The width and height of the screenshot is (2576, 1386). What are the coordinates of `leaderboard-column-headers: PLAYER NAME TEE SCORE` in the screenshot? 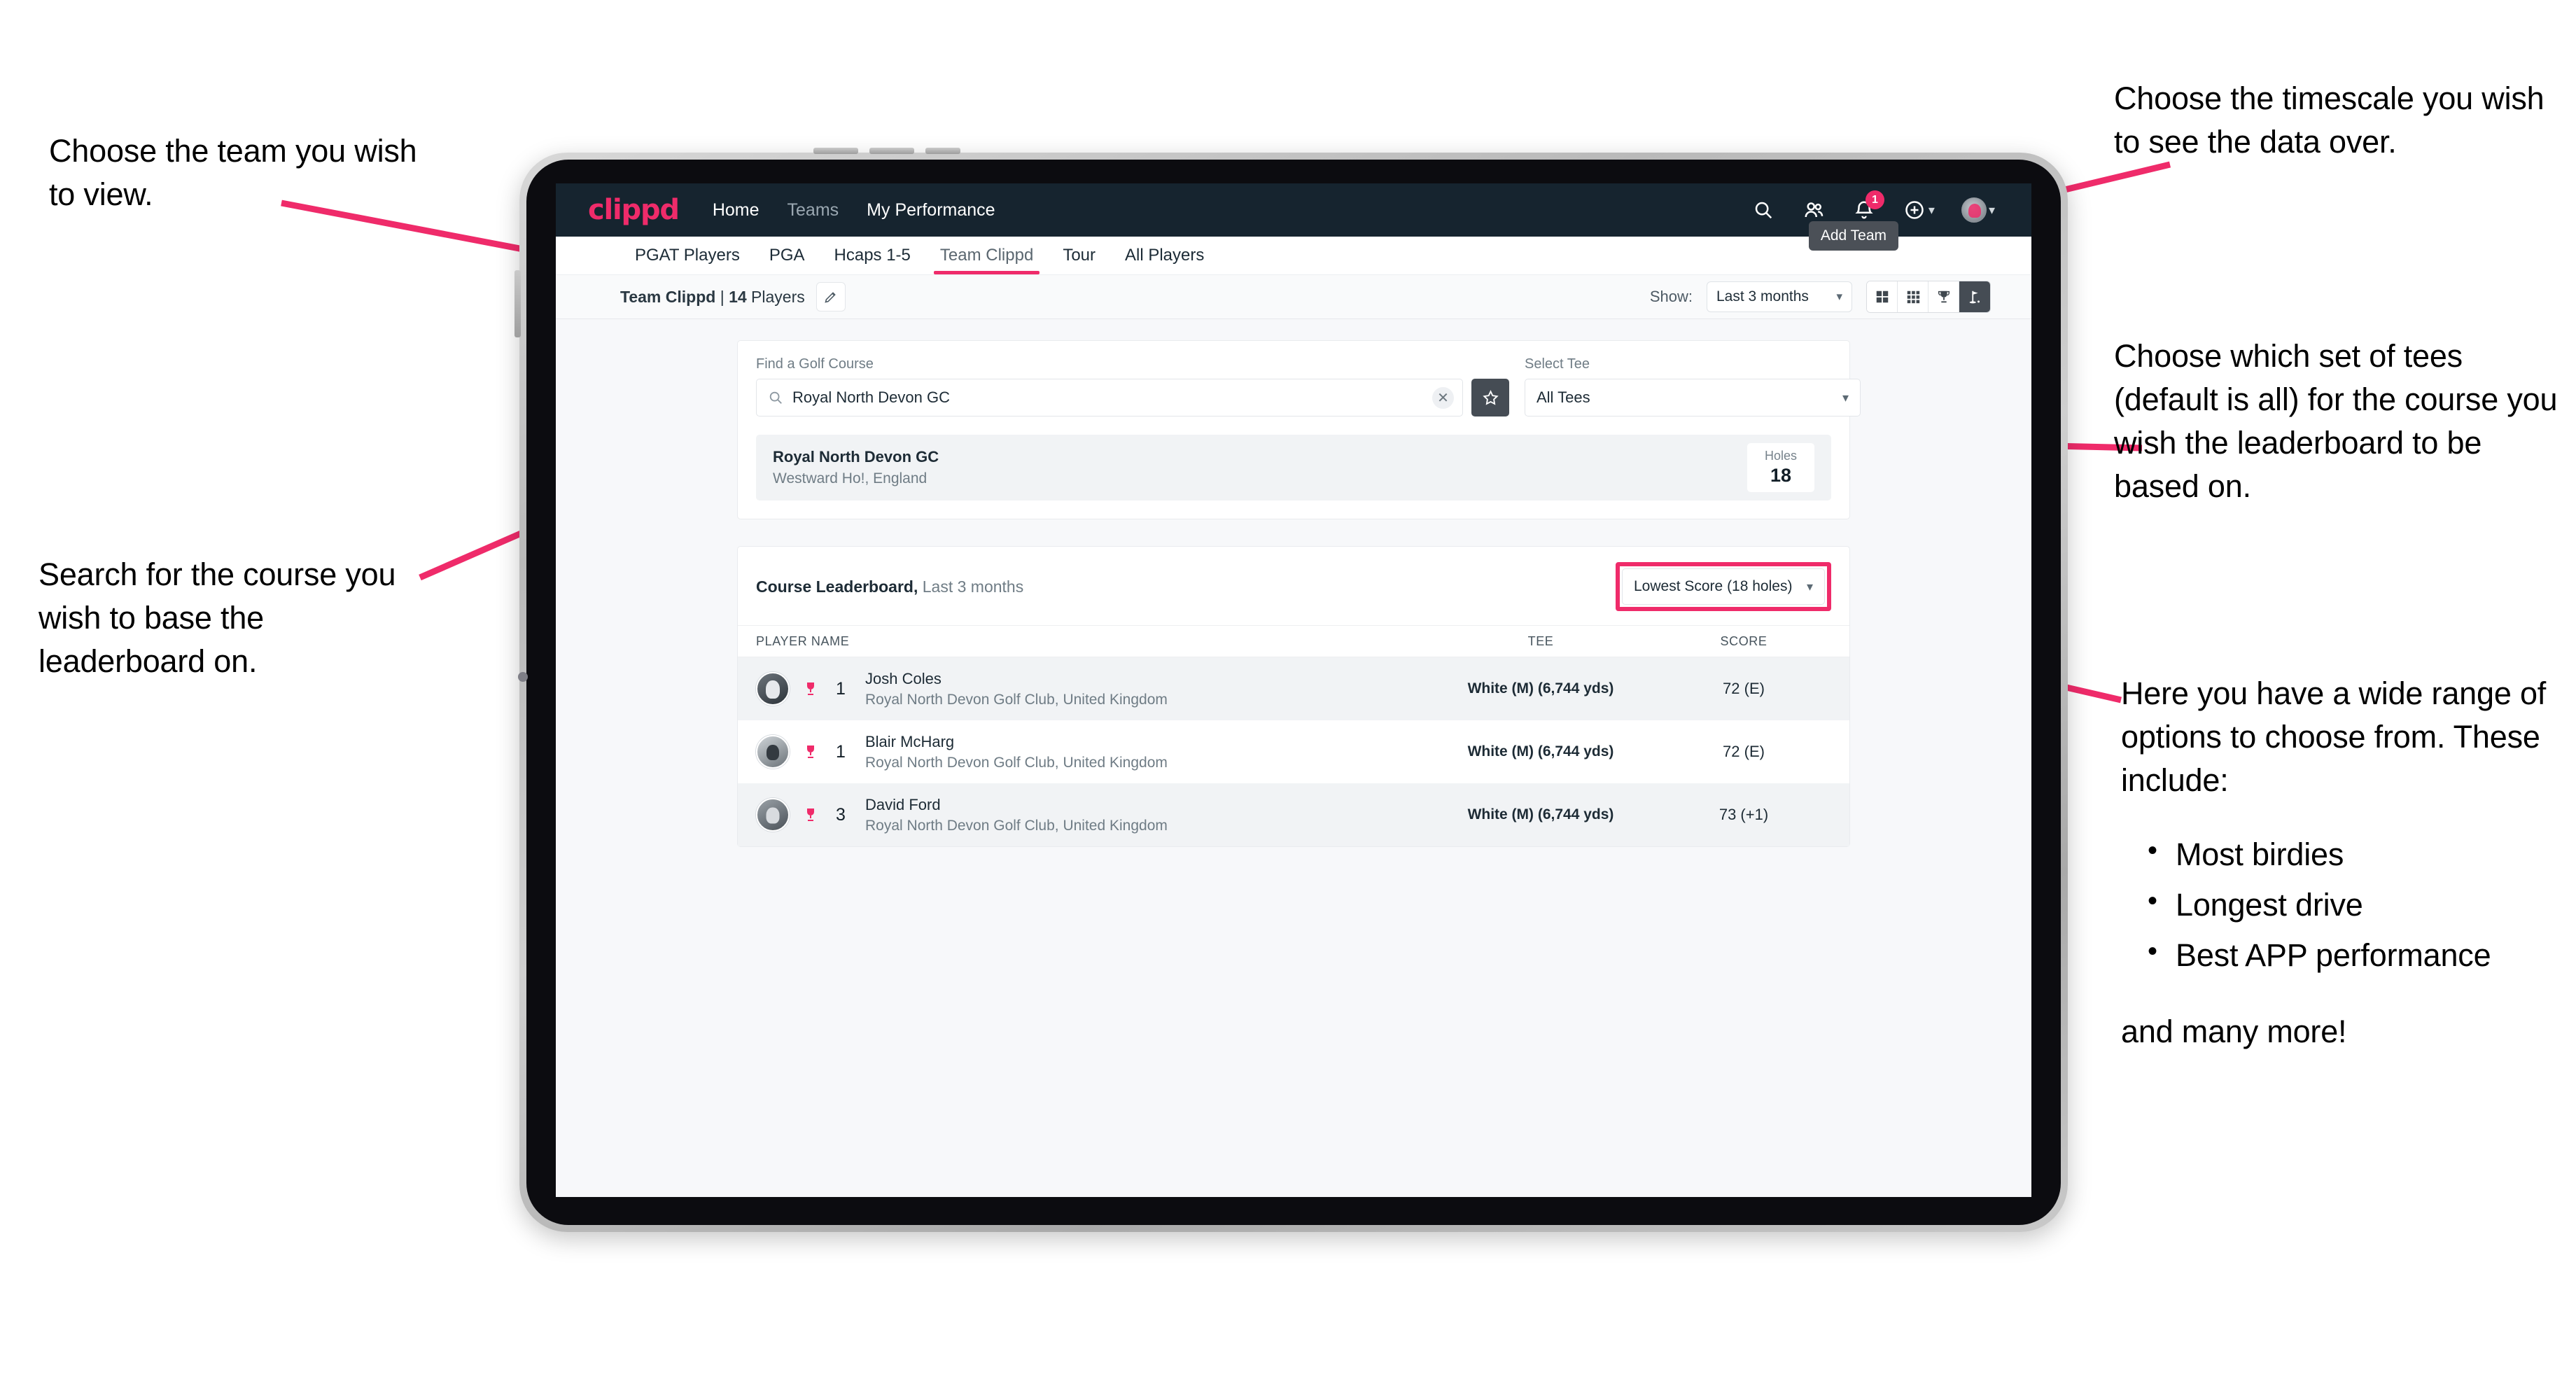 It's located at (1293, 641).